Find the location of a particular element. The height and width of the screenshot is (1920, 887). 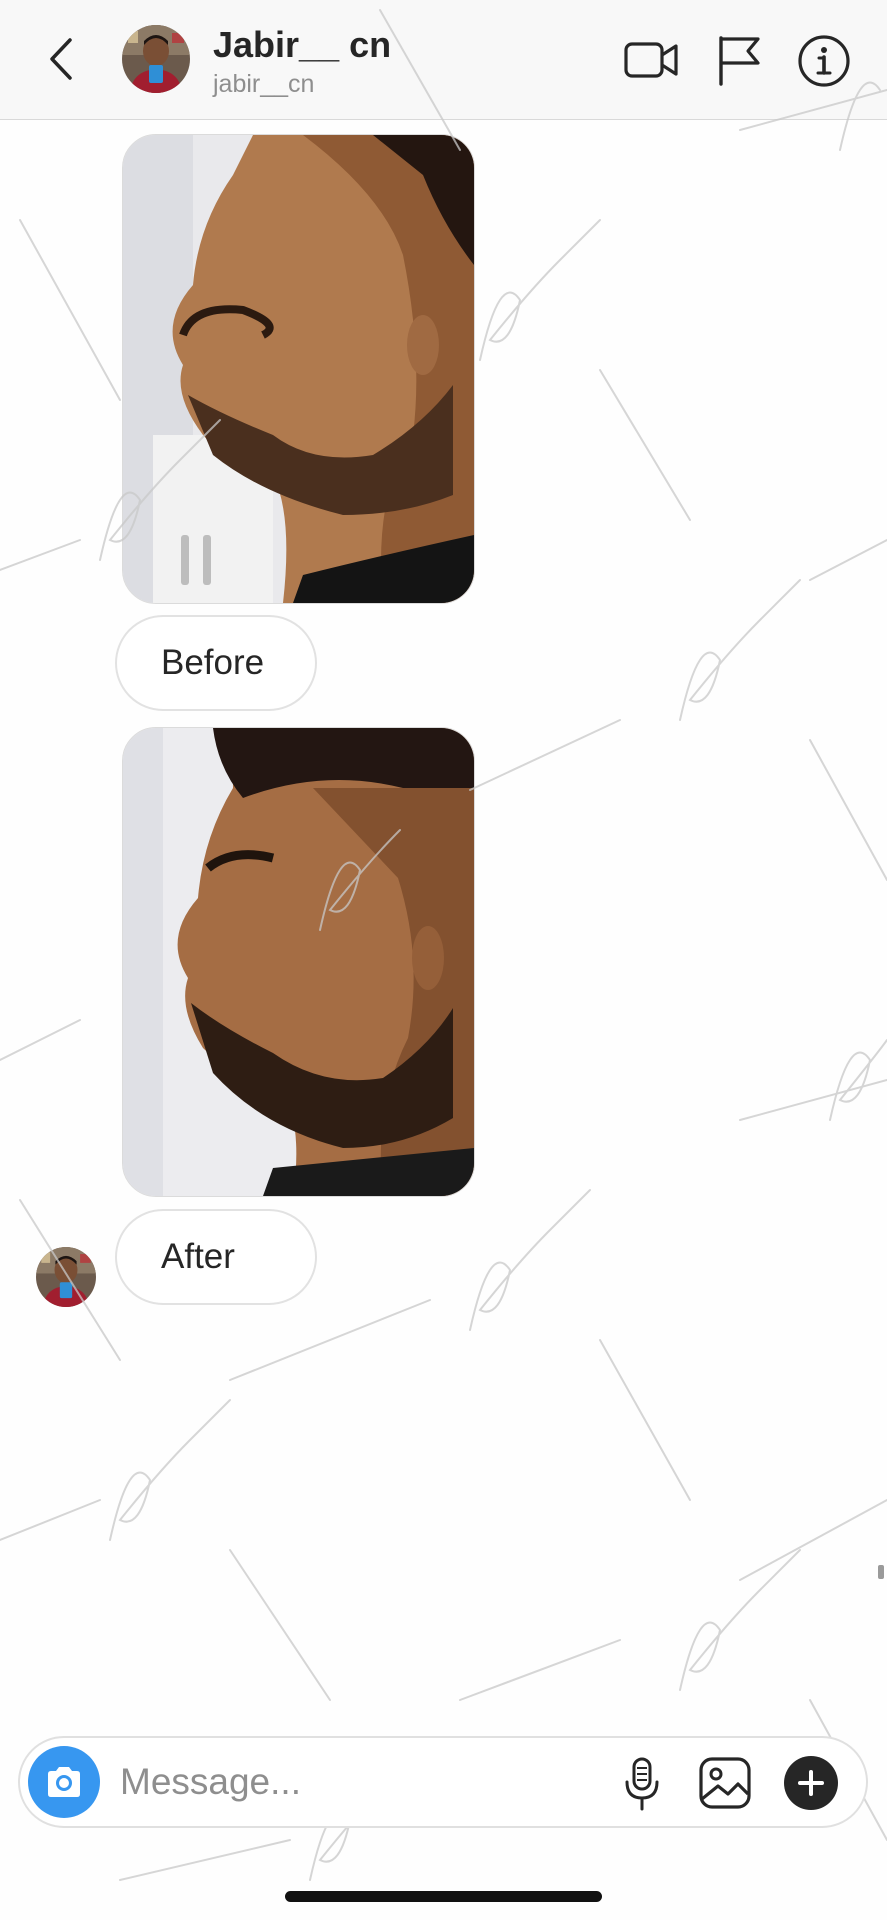

message-input is located at coordinates (320, 1782).